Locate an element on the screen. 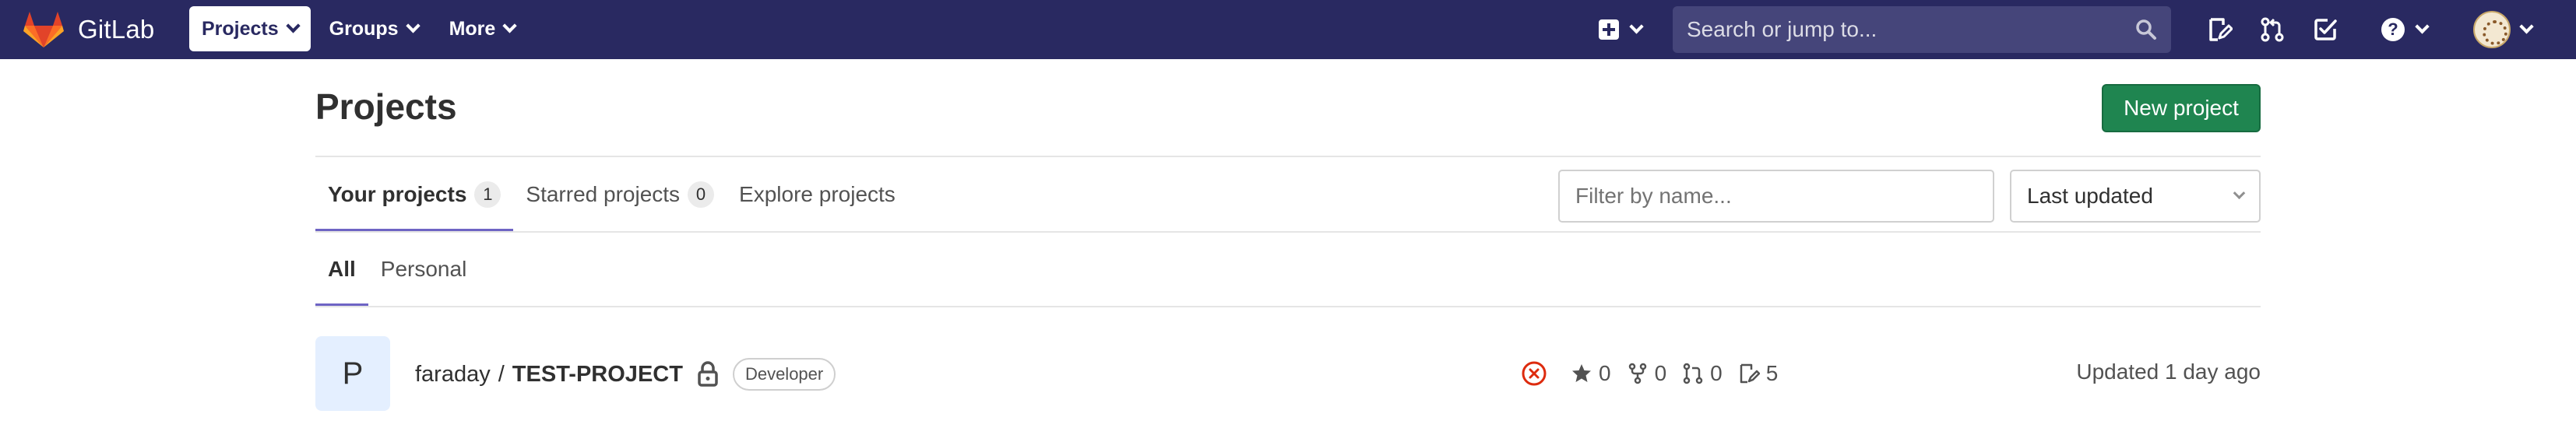  nav-projects-label: Projects is located at coordinates (240, 29).